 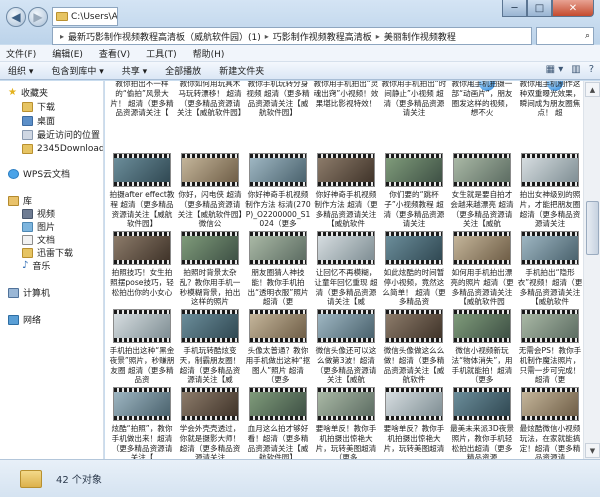 I want to click on menu-view: 查看(V), so click(x=114, y=53).